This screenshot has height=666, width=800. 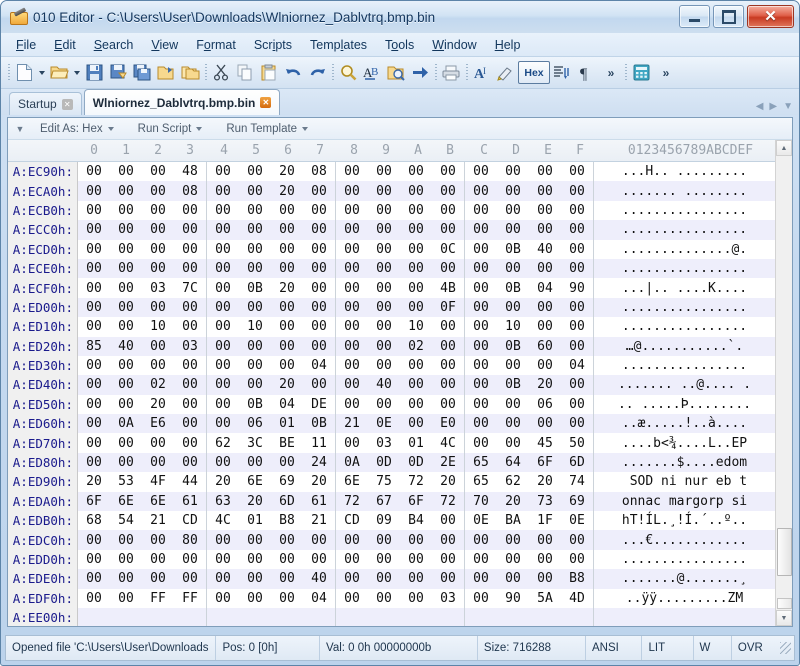 What do you see at coordinates (513, 598) in the screenshot?
I see `hex-byte: 90` at bounding box center [513, 598].